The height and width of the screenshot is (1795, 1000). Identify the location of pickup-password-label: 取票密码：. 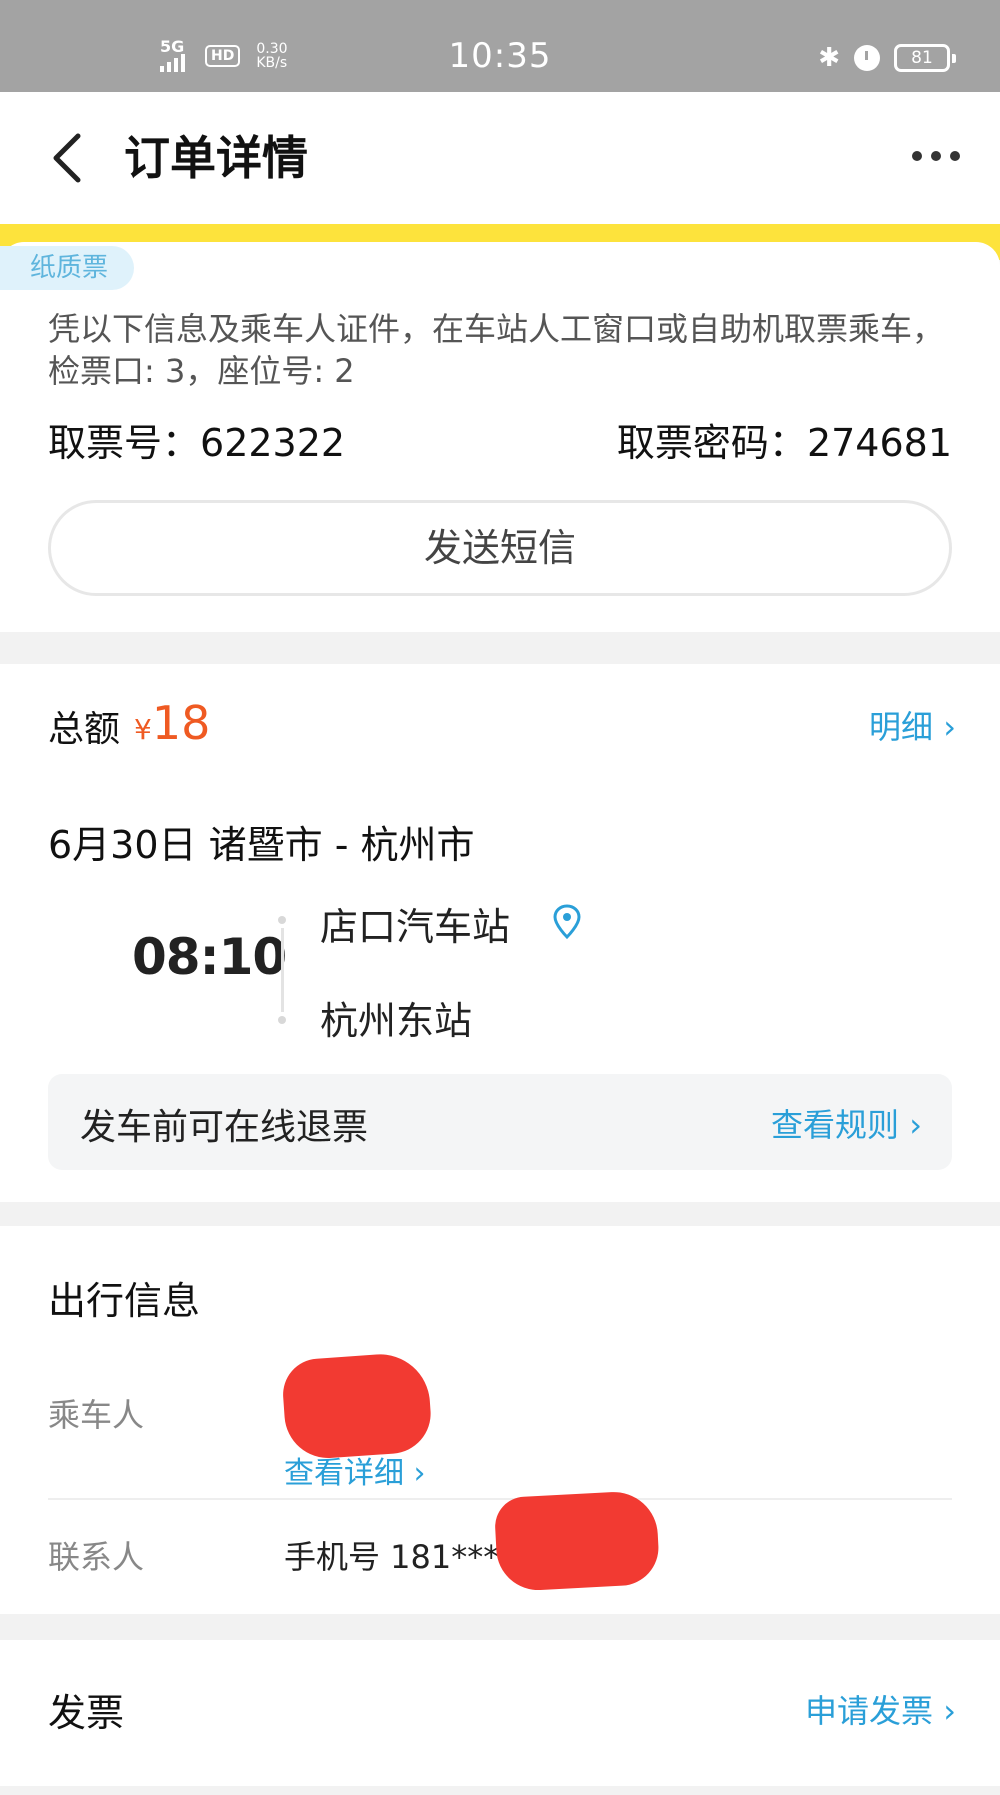
(711, 443).